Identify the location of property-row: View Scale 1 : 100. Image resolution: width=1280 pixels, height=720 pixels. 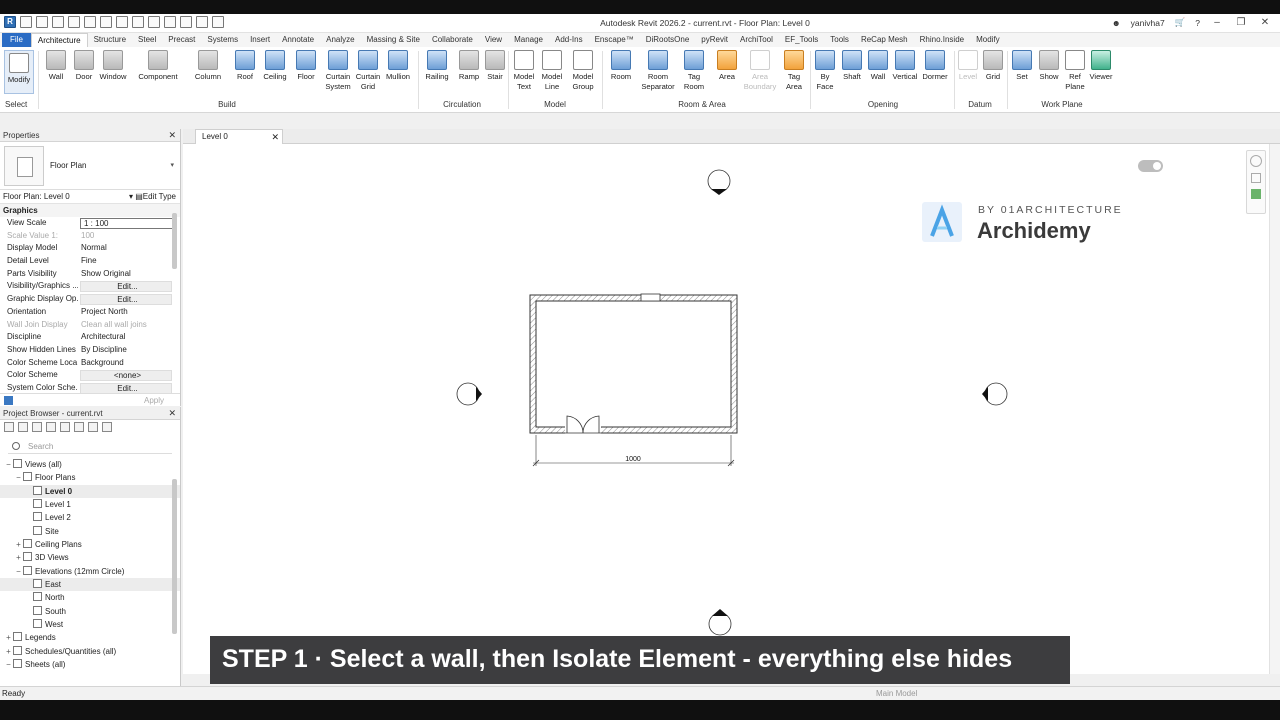
(90, 223).